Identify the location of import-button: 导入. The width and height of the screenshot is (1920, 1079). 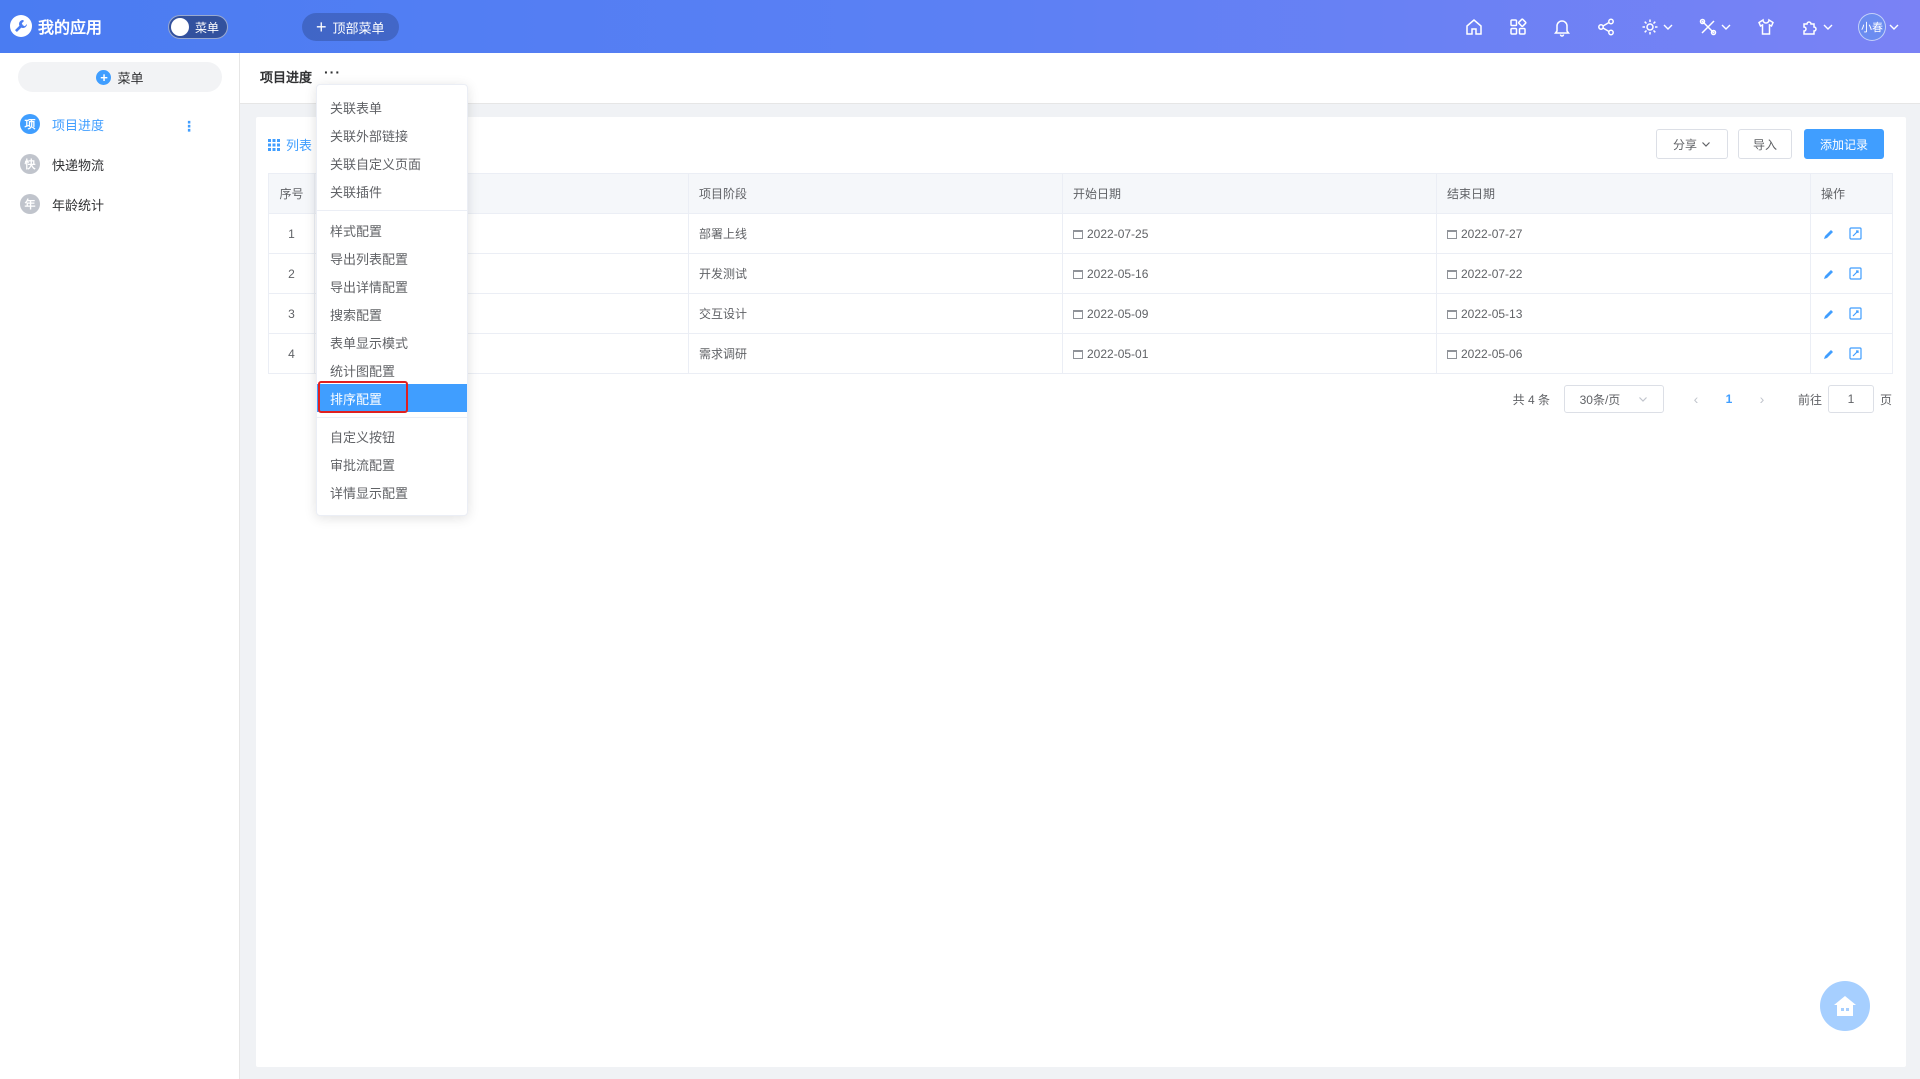
(1765, 144).